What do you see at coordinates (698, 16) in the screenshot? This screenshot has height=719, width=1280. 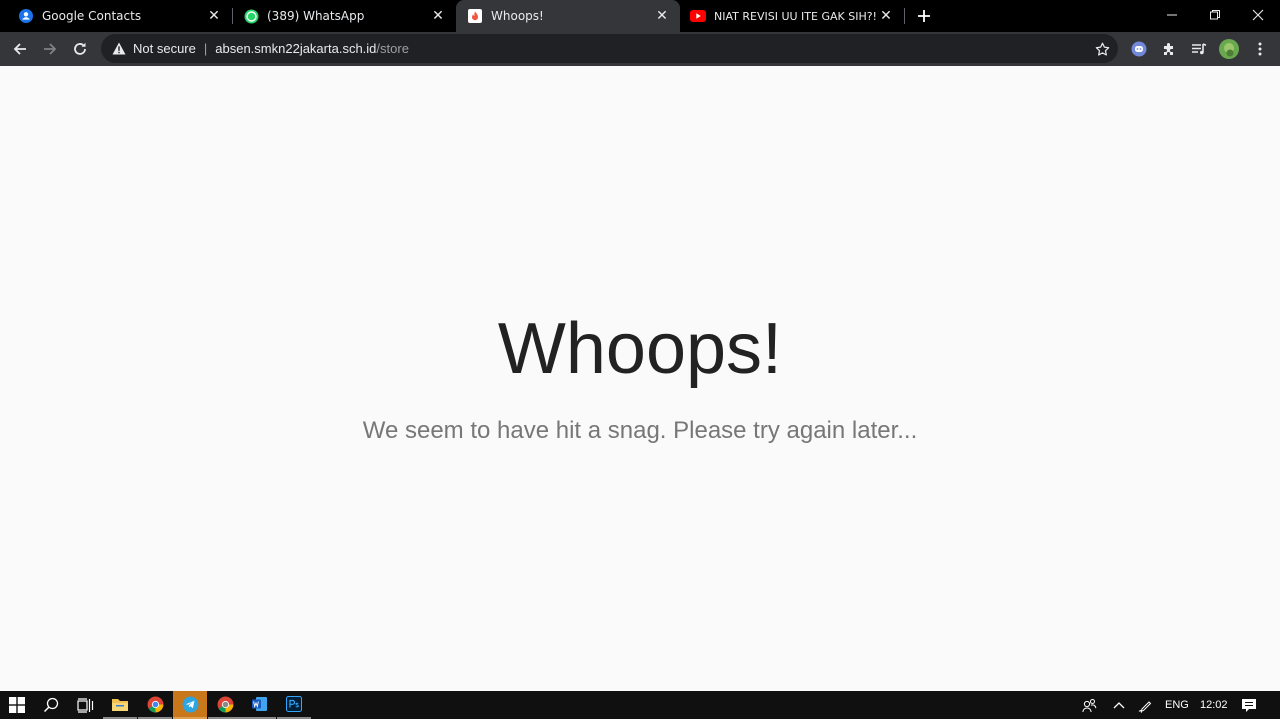 I see `youtube-icon` at bounding box center [698, 16].